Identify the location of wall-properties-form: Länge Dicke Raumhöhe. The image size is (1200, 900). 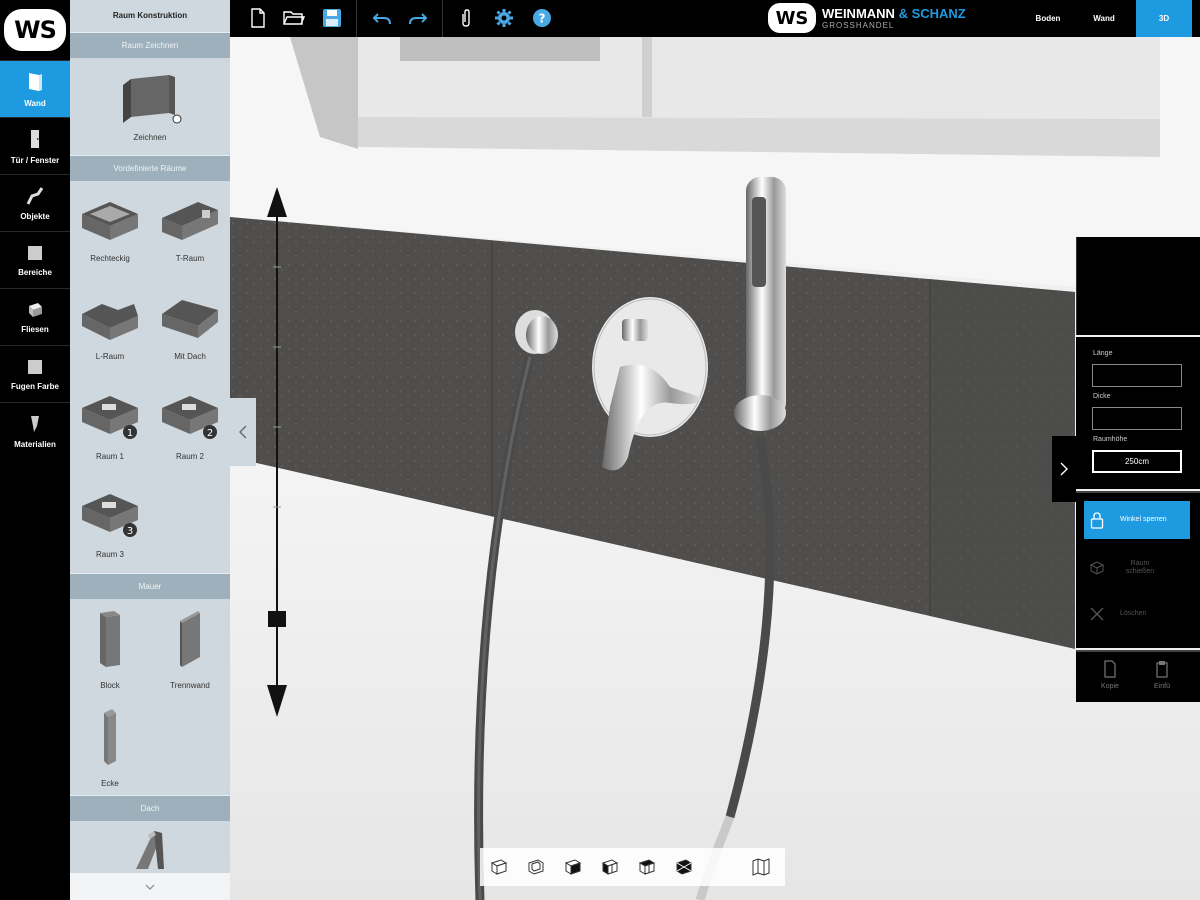
(1138, 413).